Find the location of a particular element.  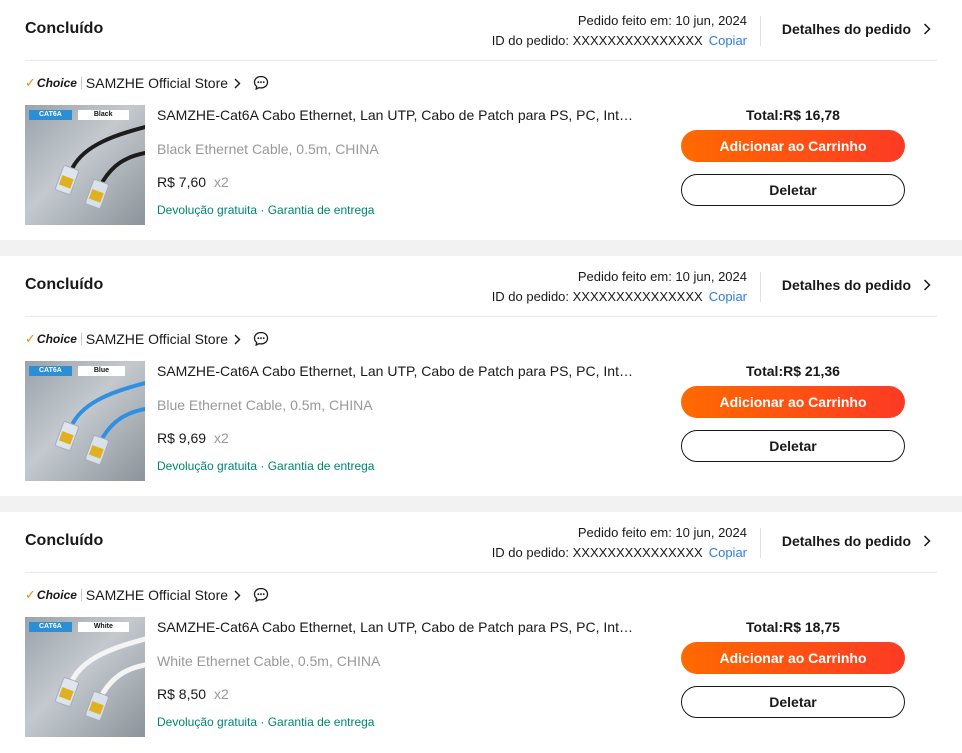

product-variant: Black Ethernet Cable, 0.5m, CHINA is located at coordinates (268, 149).